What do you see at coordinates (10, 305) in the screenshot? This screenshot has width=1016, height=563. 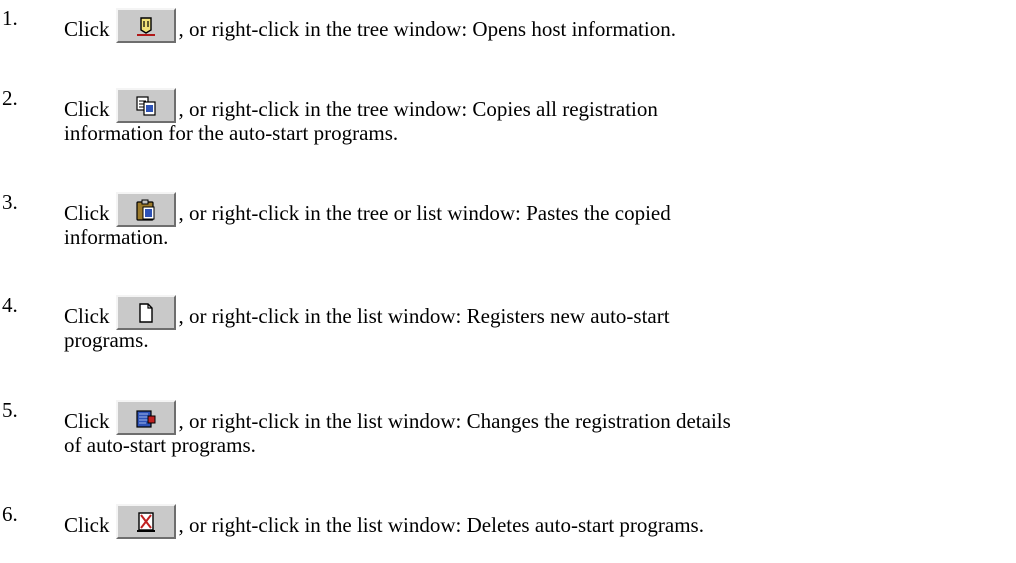 I see `item-number: 4.` at bounding box center [10, 305].